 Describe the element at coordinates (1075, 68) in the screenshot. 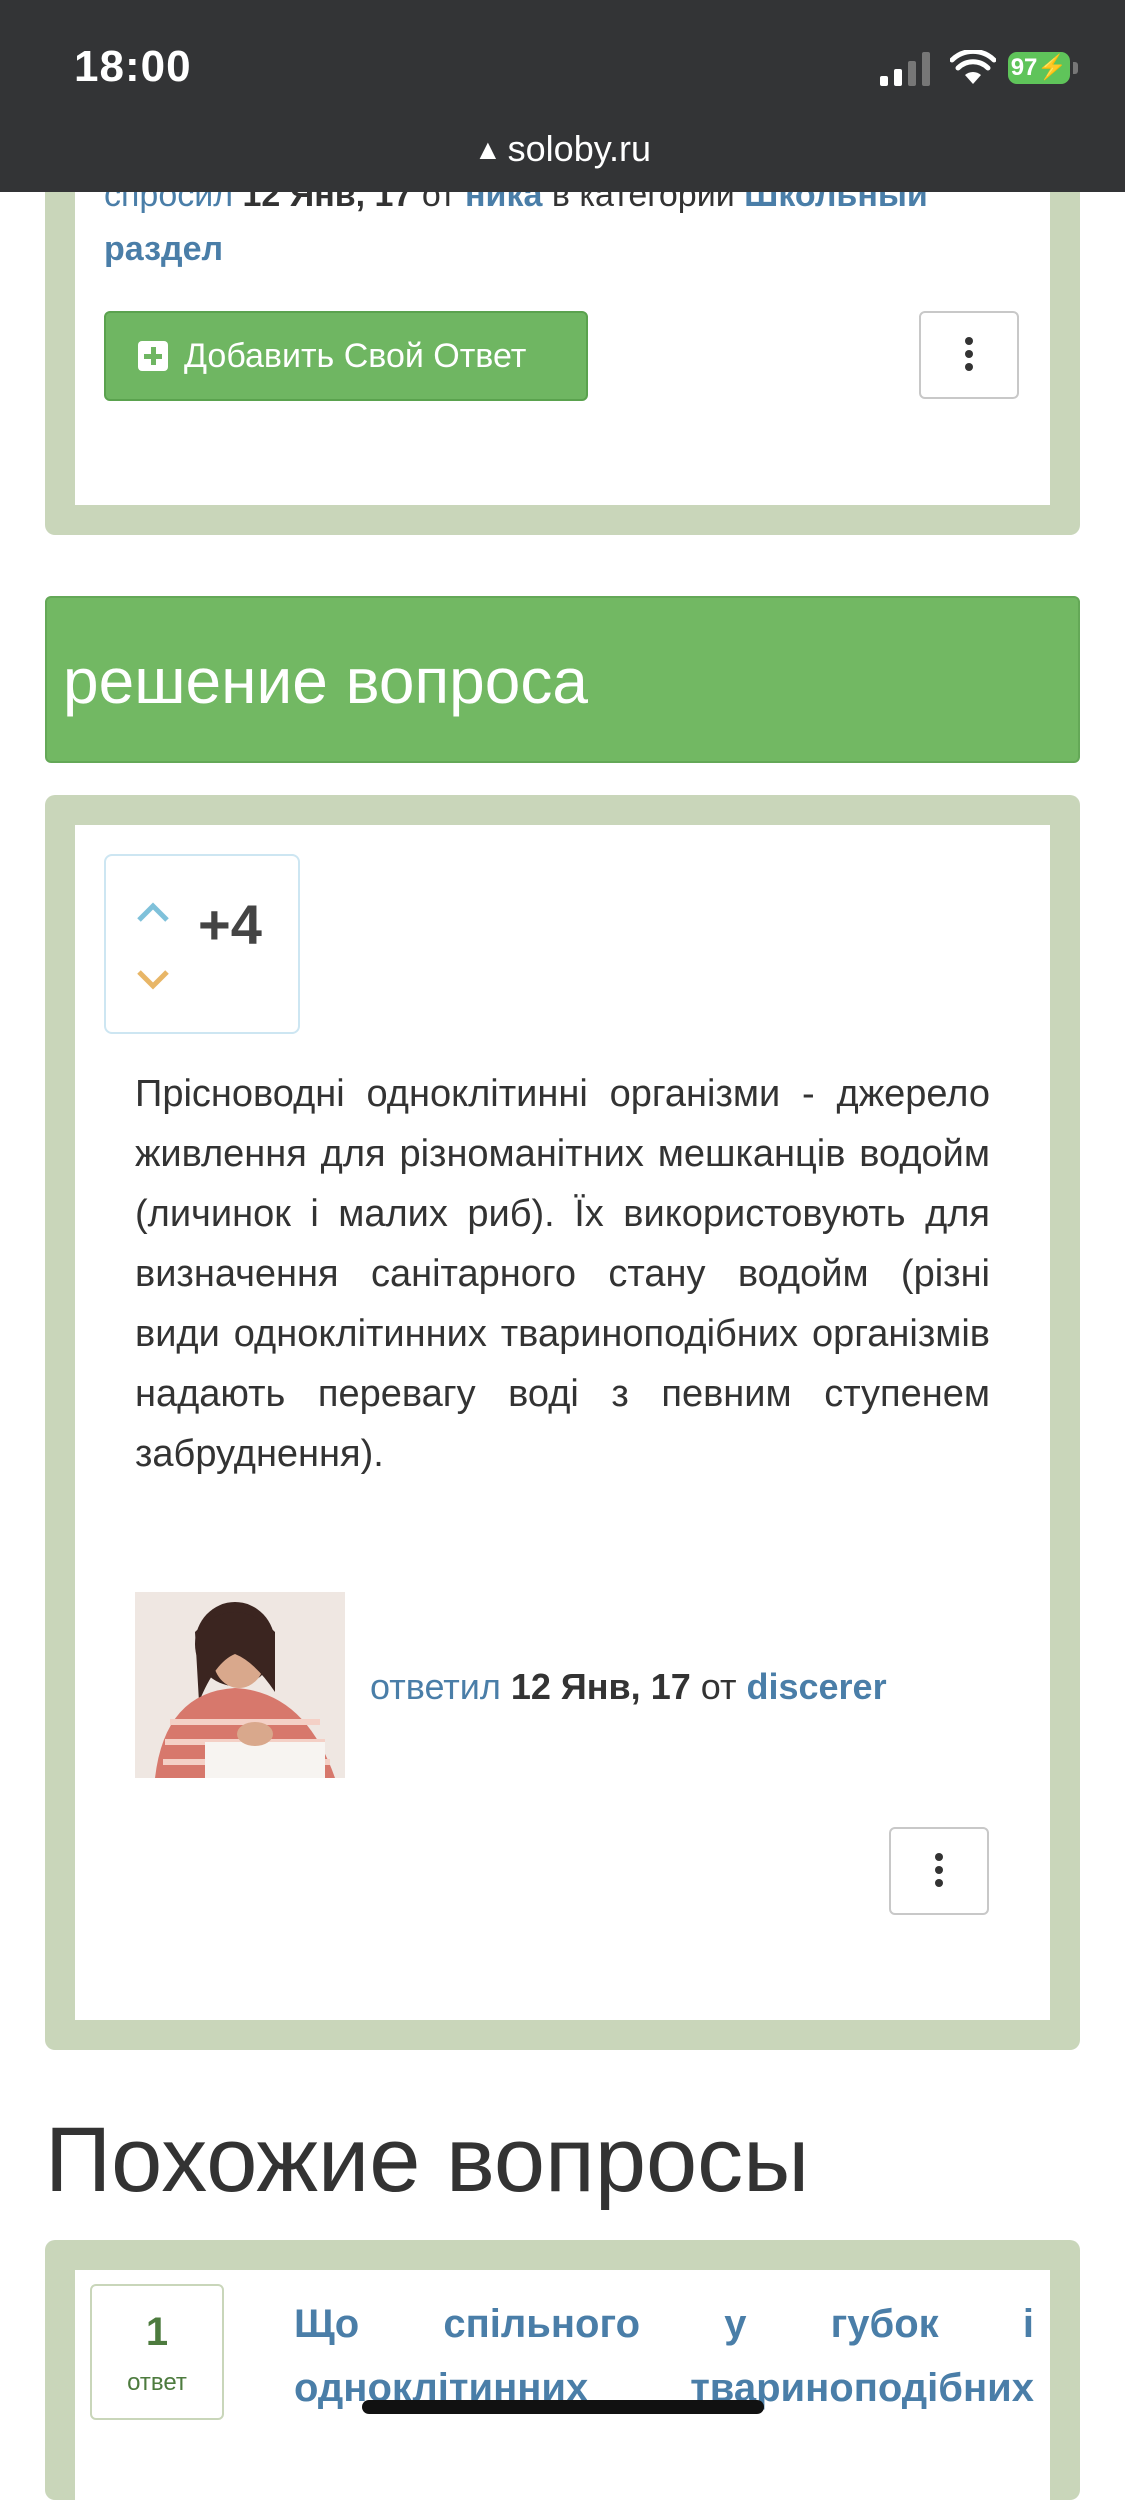

I see `battery-tip` at that location.